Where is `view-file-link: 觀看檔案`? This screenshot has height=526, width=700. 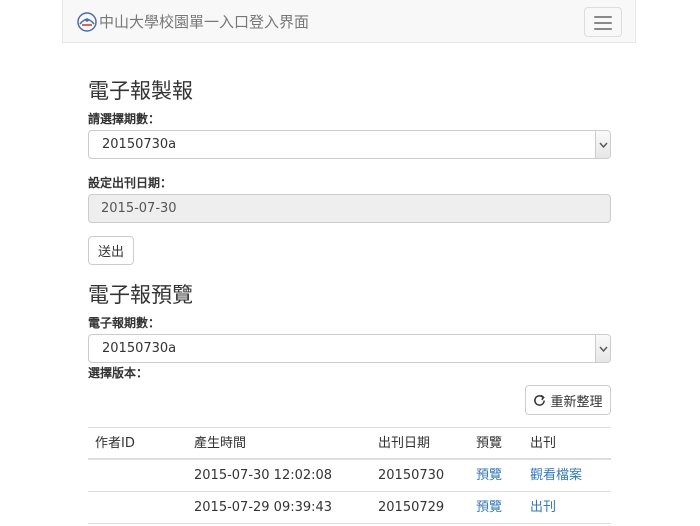
view-file-link: 觀看檔案 is located at coordinates (556, 475).